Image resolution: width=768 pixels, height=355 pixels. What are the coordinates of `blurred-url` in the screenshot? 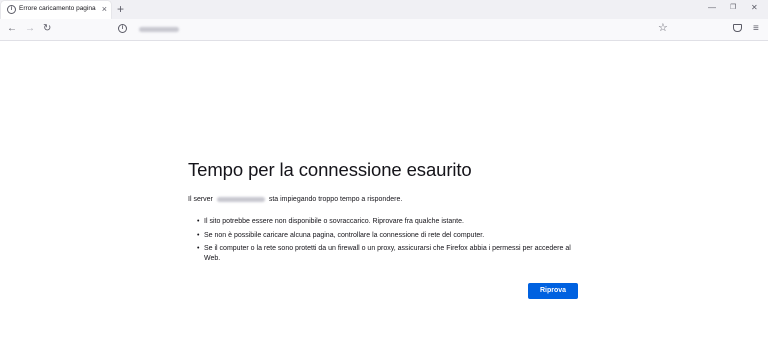 It's located at (159, 29).